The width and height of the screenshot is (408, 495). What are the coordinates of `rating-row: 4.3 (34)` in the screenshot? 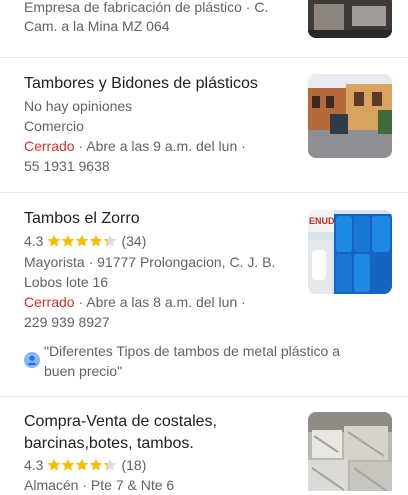 It's located at (85, 241).